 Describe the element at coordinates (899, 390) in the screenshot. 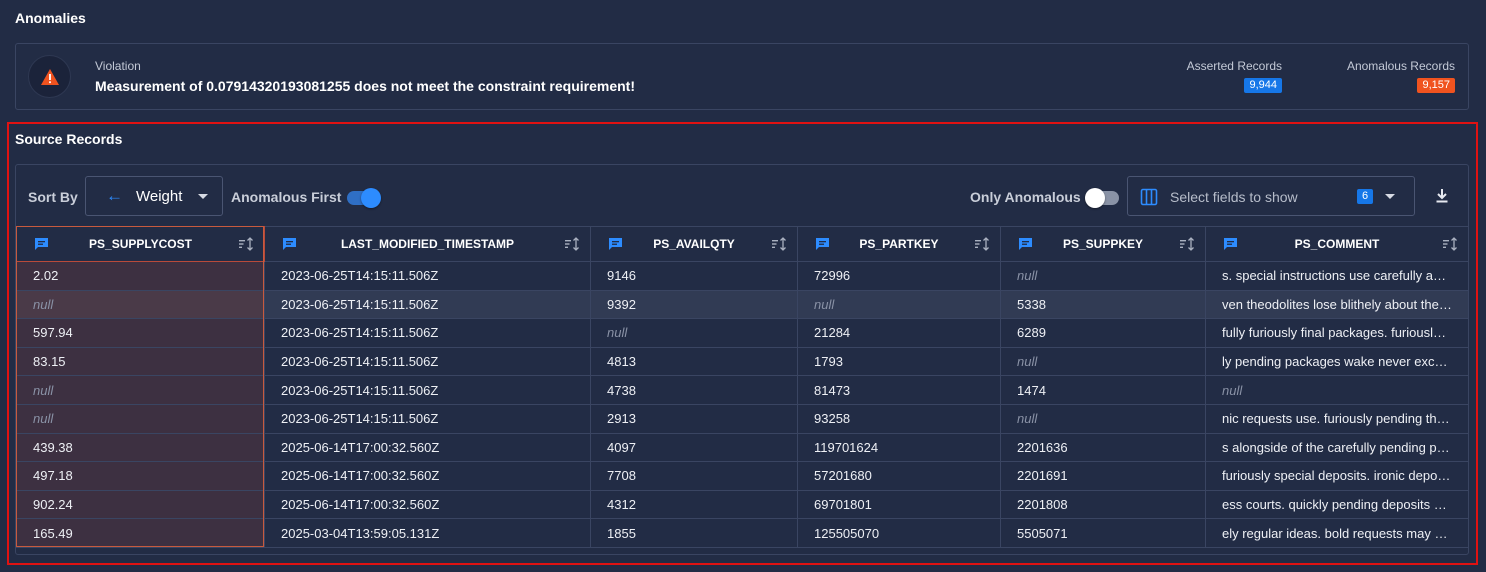

I see `table-cell: 81473` at that location.